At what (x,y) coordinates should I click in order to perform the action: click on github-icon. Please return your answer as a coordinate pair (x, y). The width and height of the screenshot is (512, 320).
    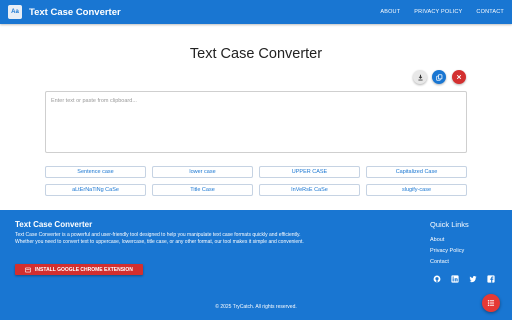
    Looking at the image, I should click on (436, 278).